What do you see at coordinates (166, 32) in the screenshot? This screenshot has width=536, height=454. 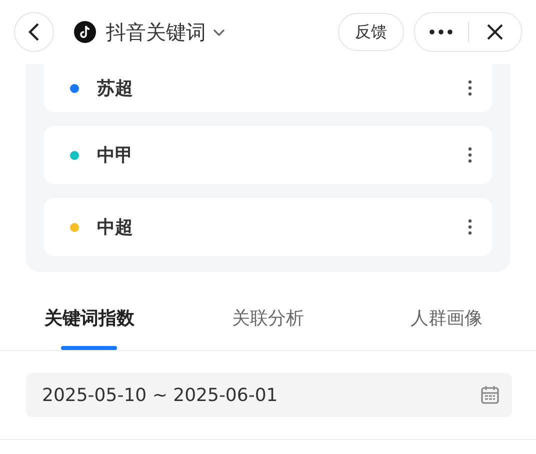 I see `title-dropdown: 抖音关键词` at bounding box center [166, 32].